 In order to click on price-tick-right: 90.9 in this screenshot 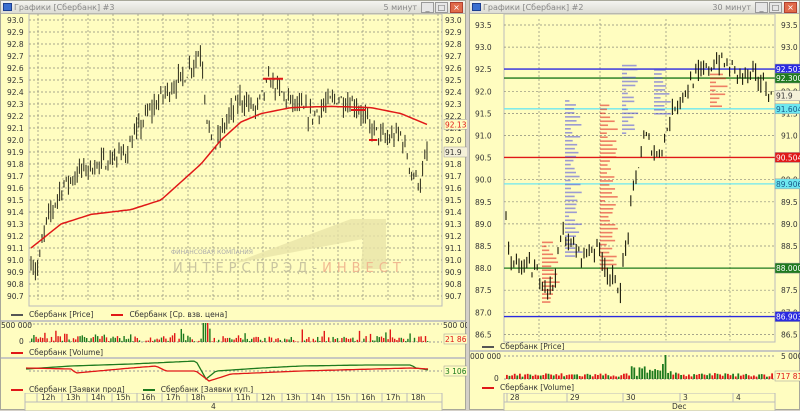, I will do `click(453, 272)`.